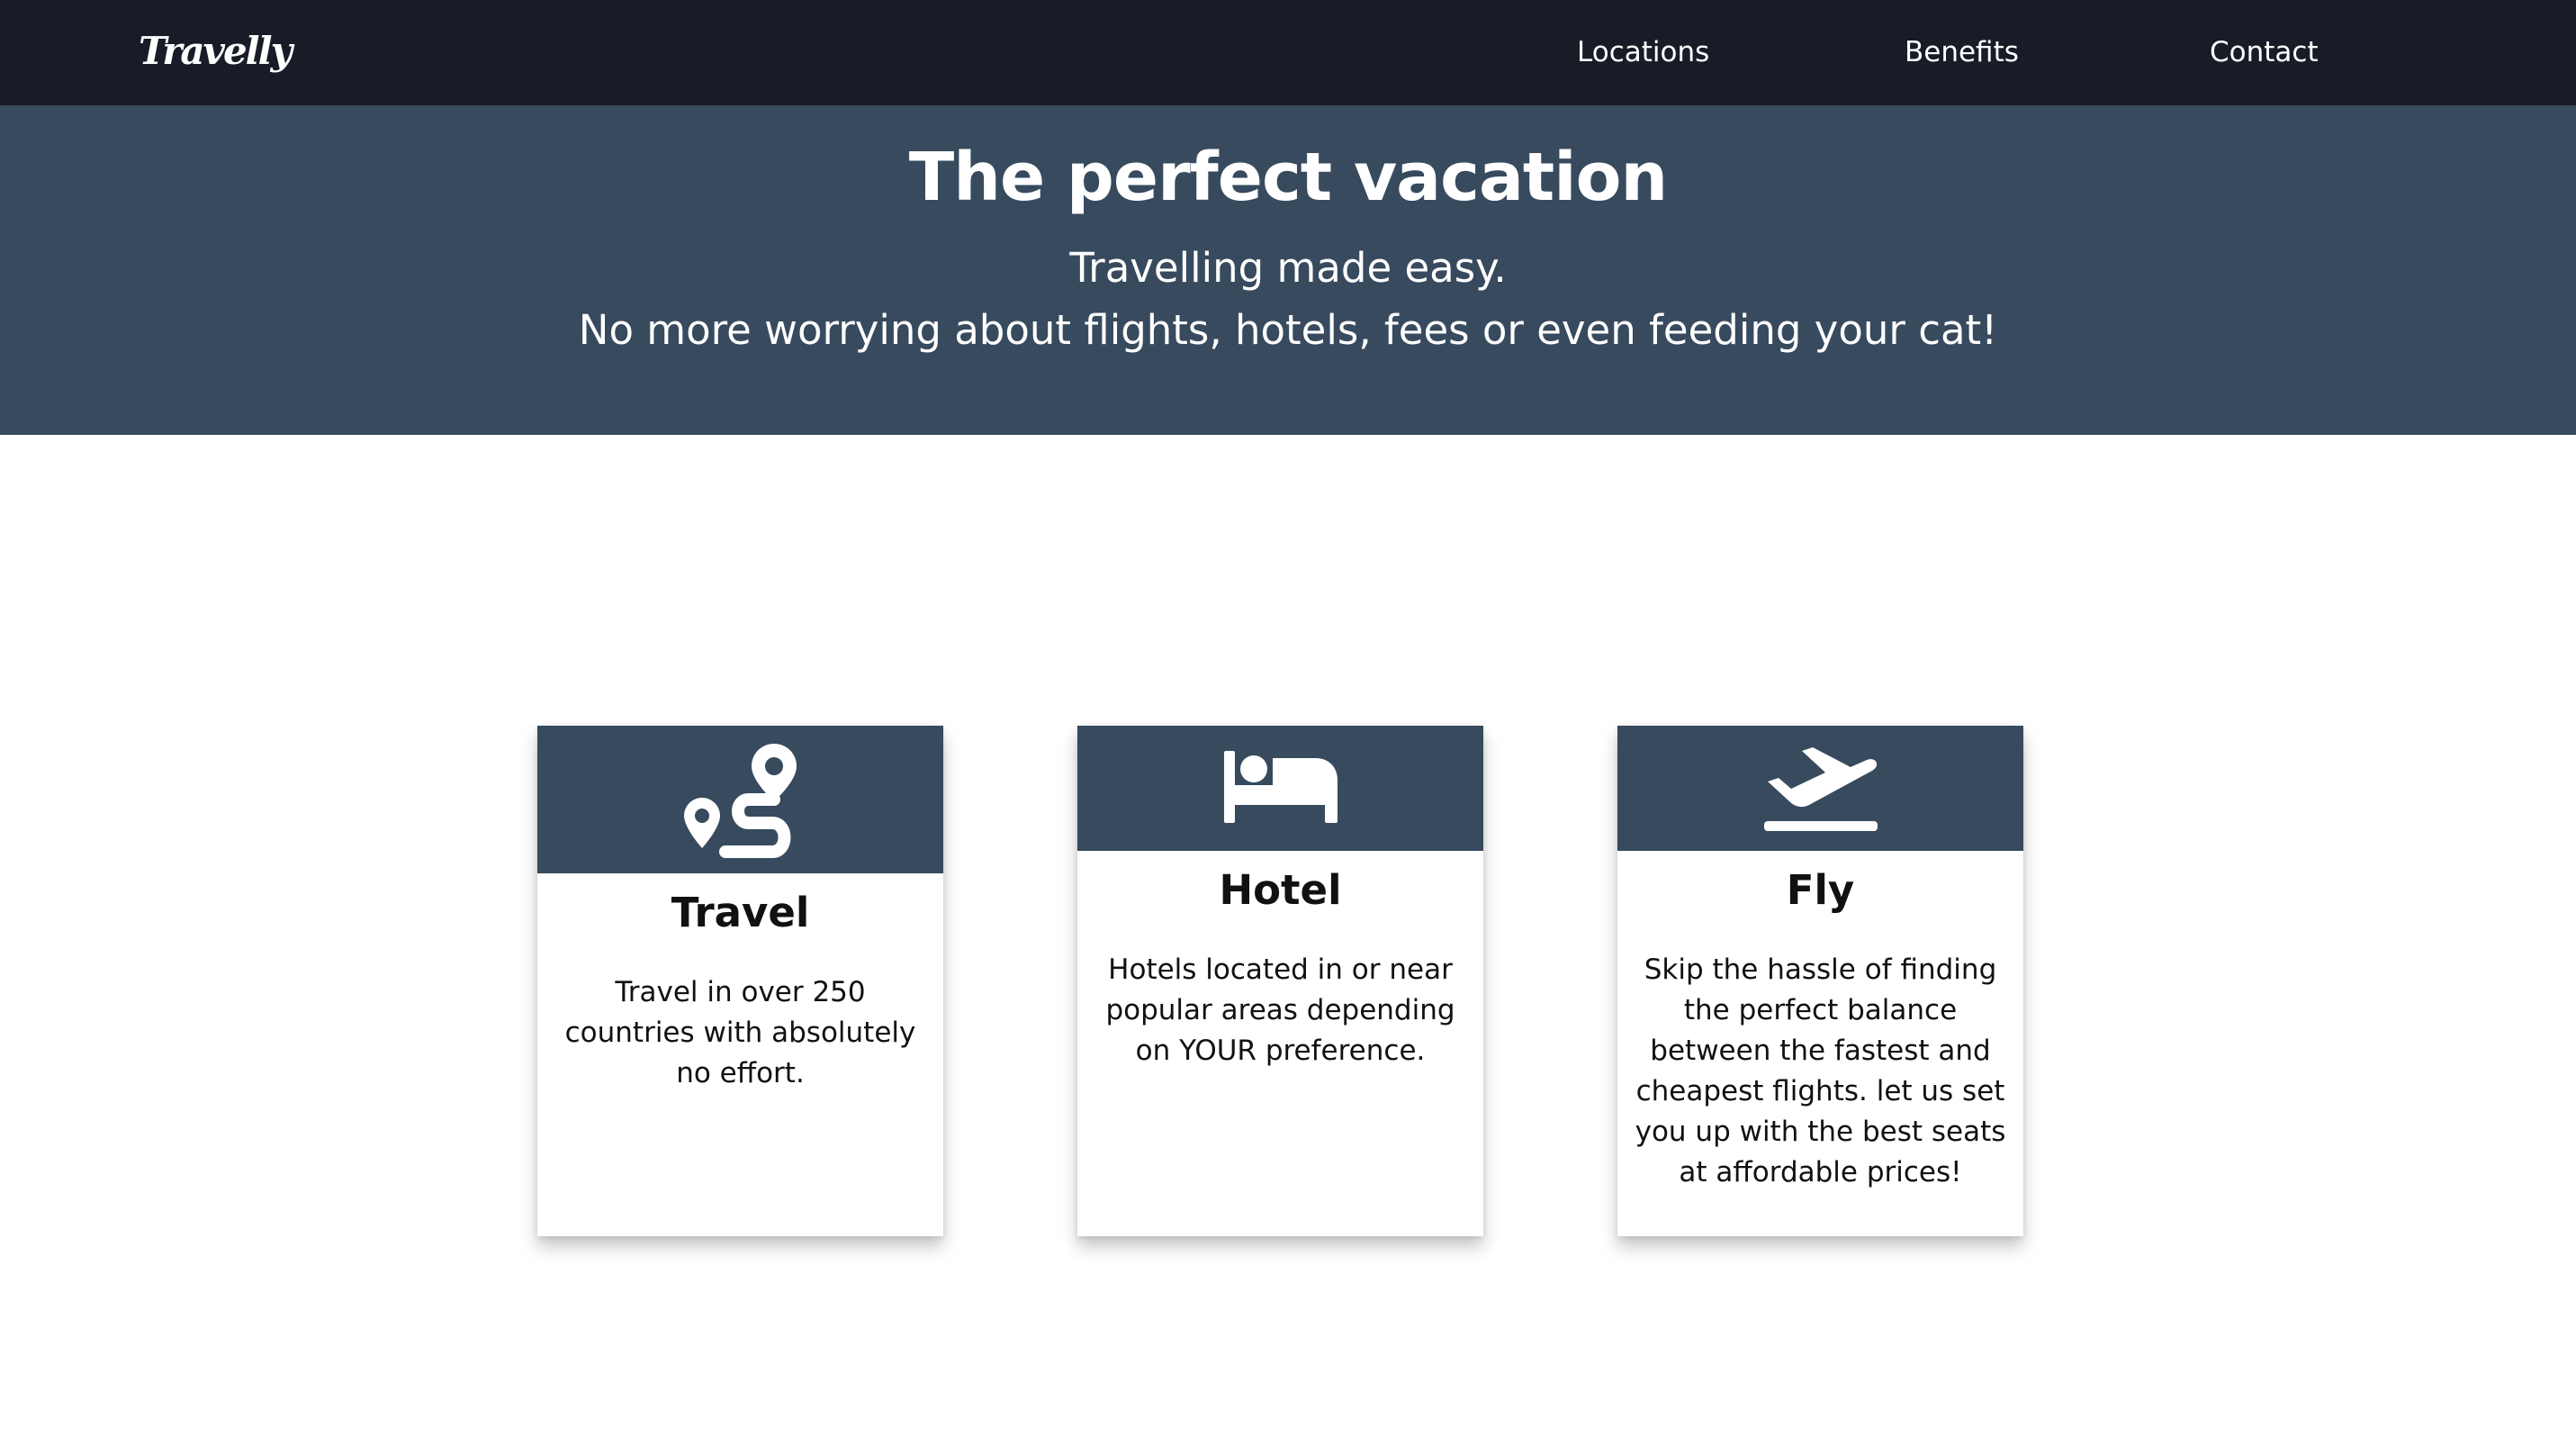 This screenshot has height=1446, width=2576. What do you see at coordinates (1820, 890) in the screenshot?
I see `card-title: Fly` at bounding box center [1820, 890].